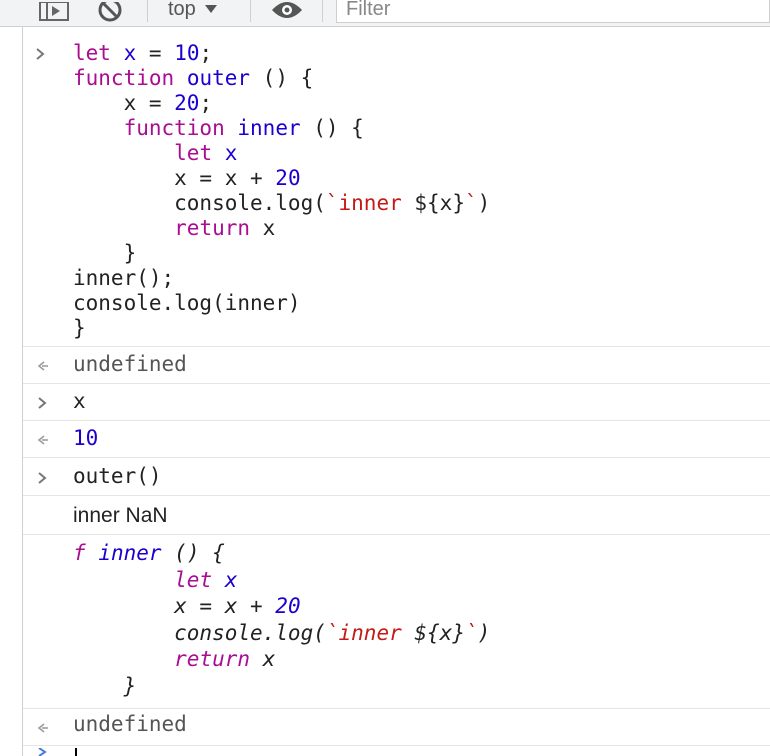 The height and width of the screenshot is (756, 770). I want to click on dropdown-caret-icon, so click(210, 9).